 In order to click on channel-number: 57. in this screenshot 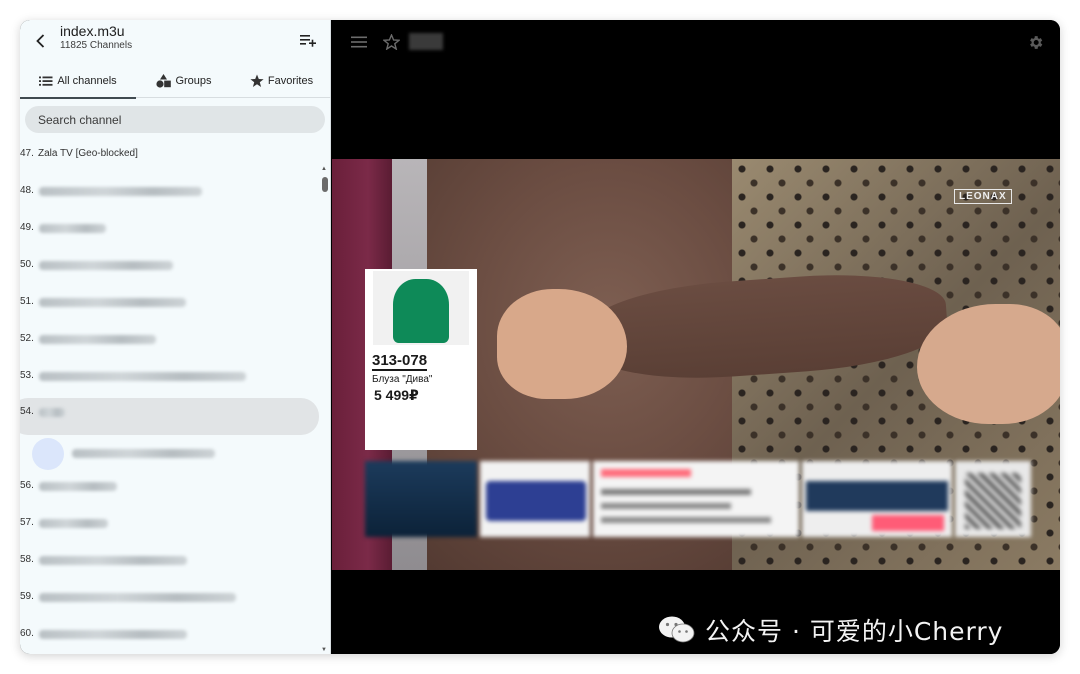, I will do `click(27, 522)`.